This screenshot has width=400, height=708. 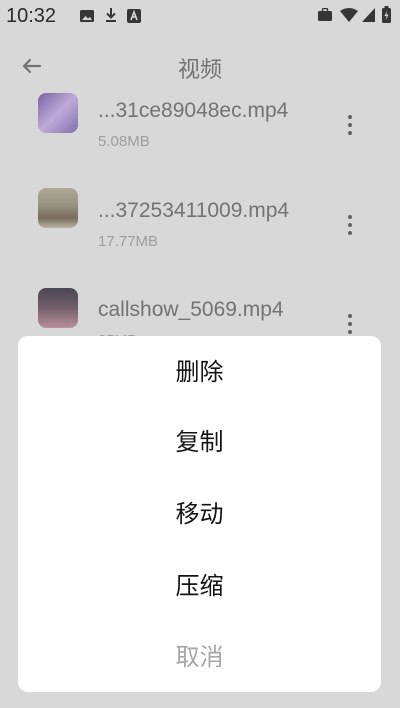 I want to click on move-option: 移动, so click(x=199, y=514).